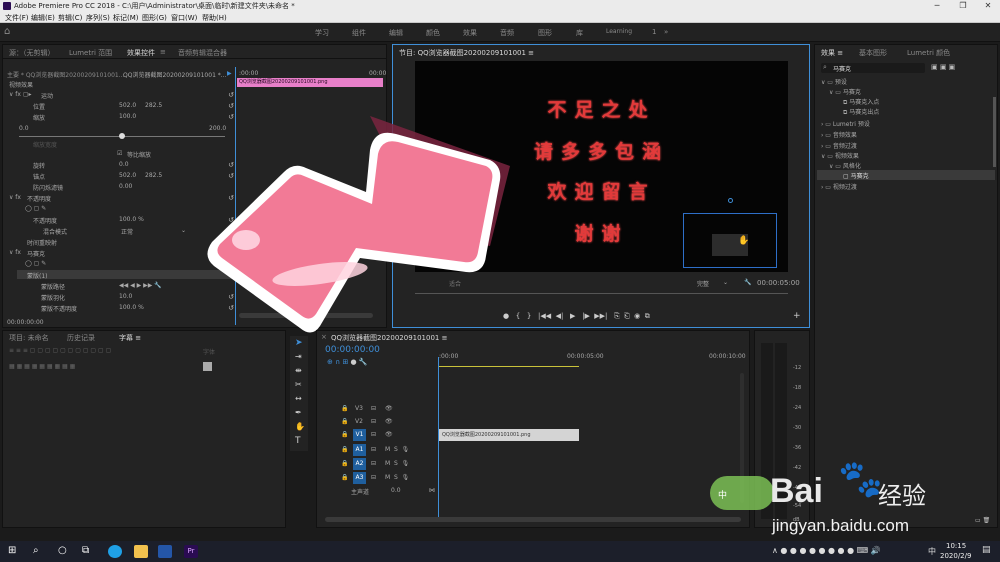 The image size is (1000, 562). I want to click on mask-opacity-value: 100.0 %, so click(131, 307).